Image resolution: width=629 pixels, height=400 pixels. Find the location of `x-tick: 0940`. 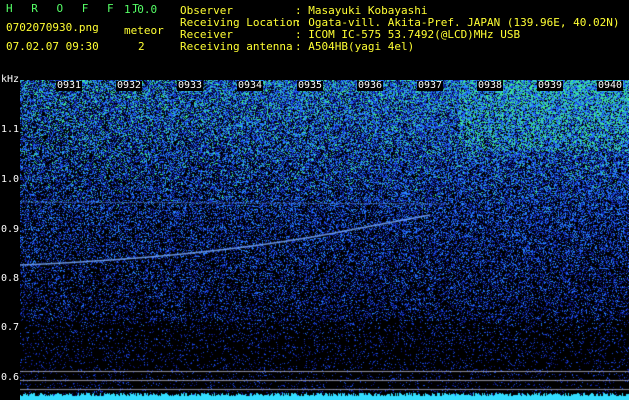

x-tick: 0940 is located at coordinates (610, 85).